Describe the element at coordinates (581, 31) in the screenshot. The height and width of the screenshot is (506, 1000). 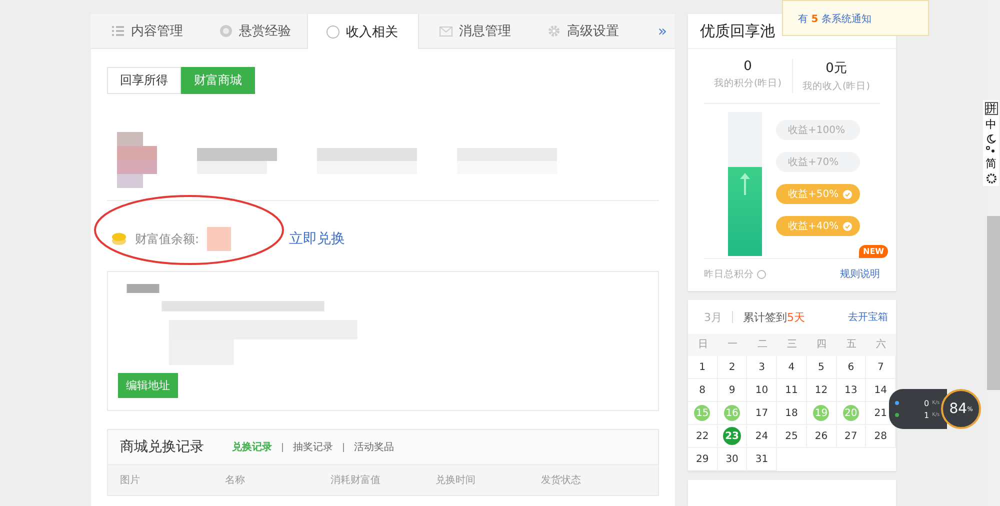
I see `nav-tab: 高级设置` at that location.